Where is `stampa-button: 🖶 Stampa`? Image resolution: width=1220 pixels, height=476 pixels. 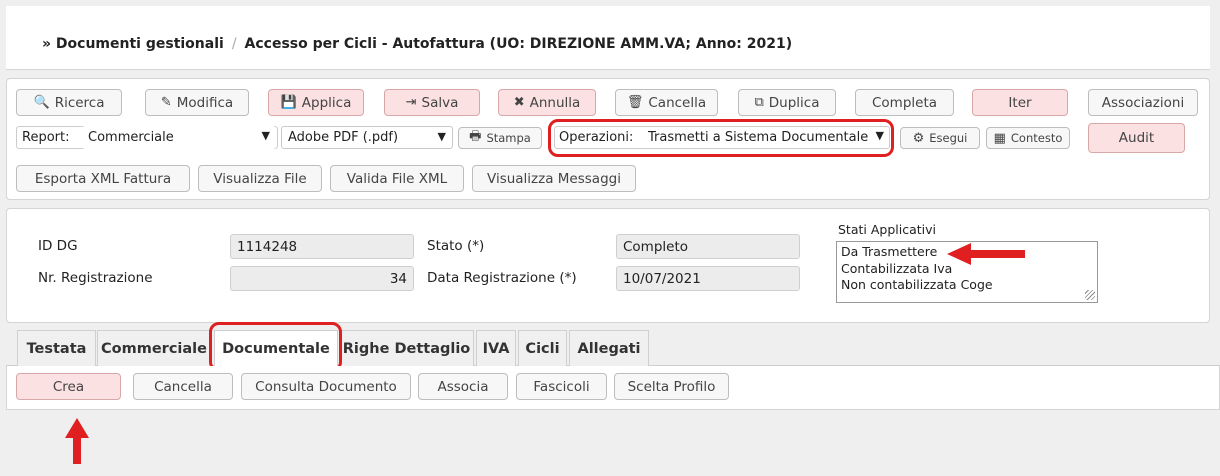
stampa-button: 🖶 Stampa is located at coordinates (500, 138).